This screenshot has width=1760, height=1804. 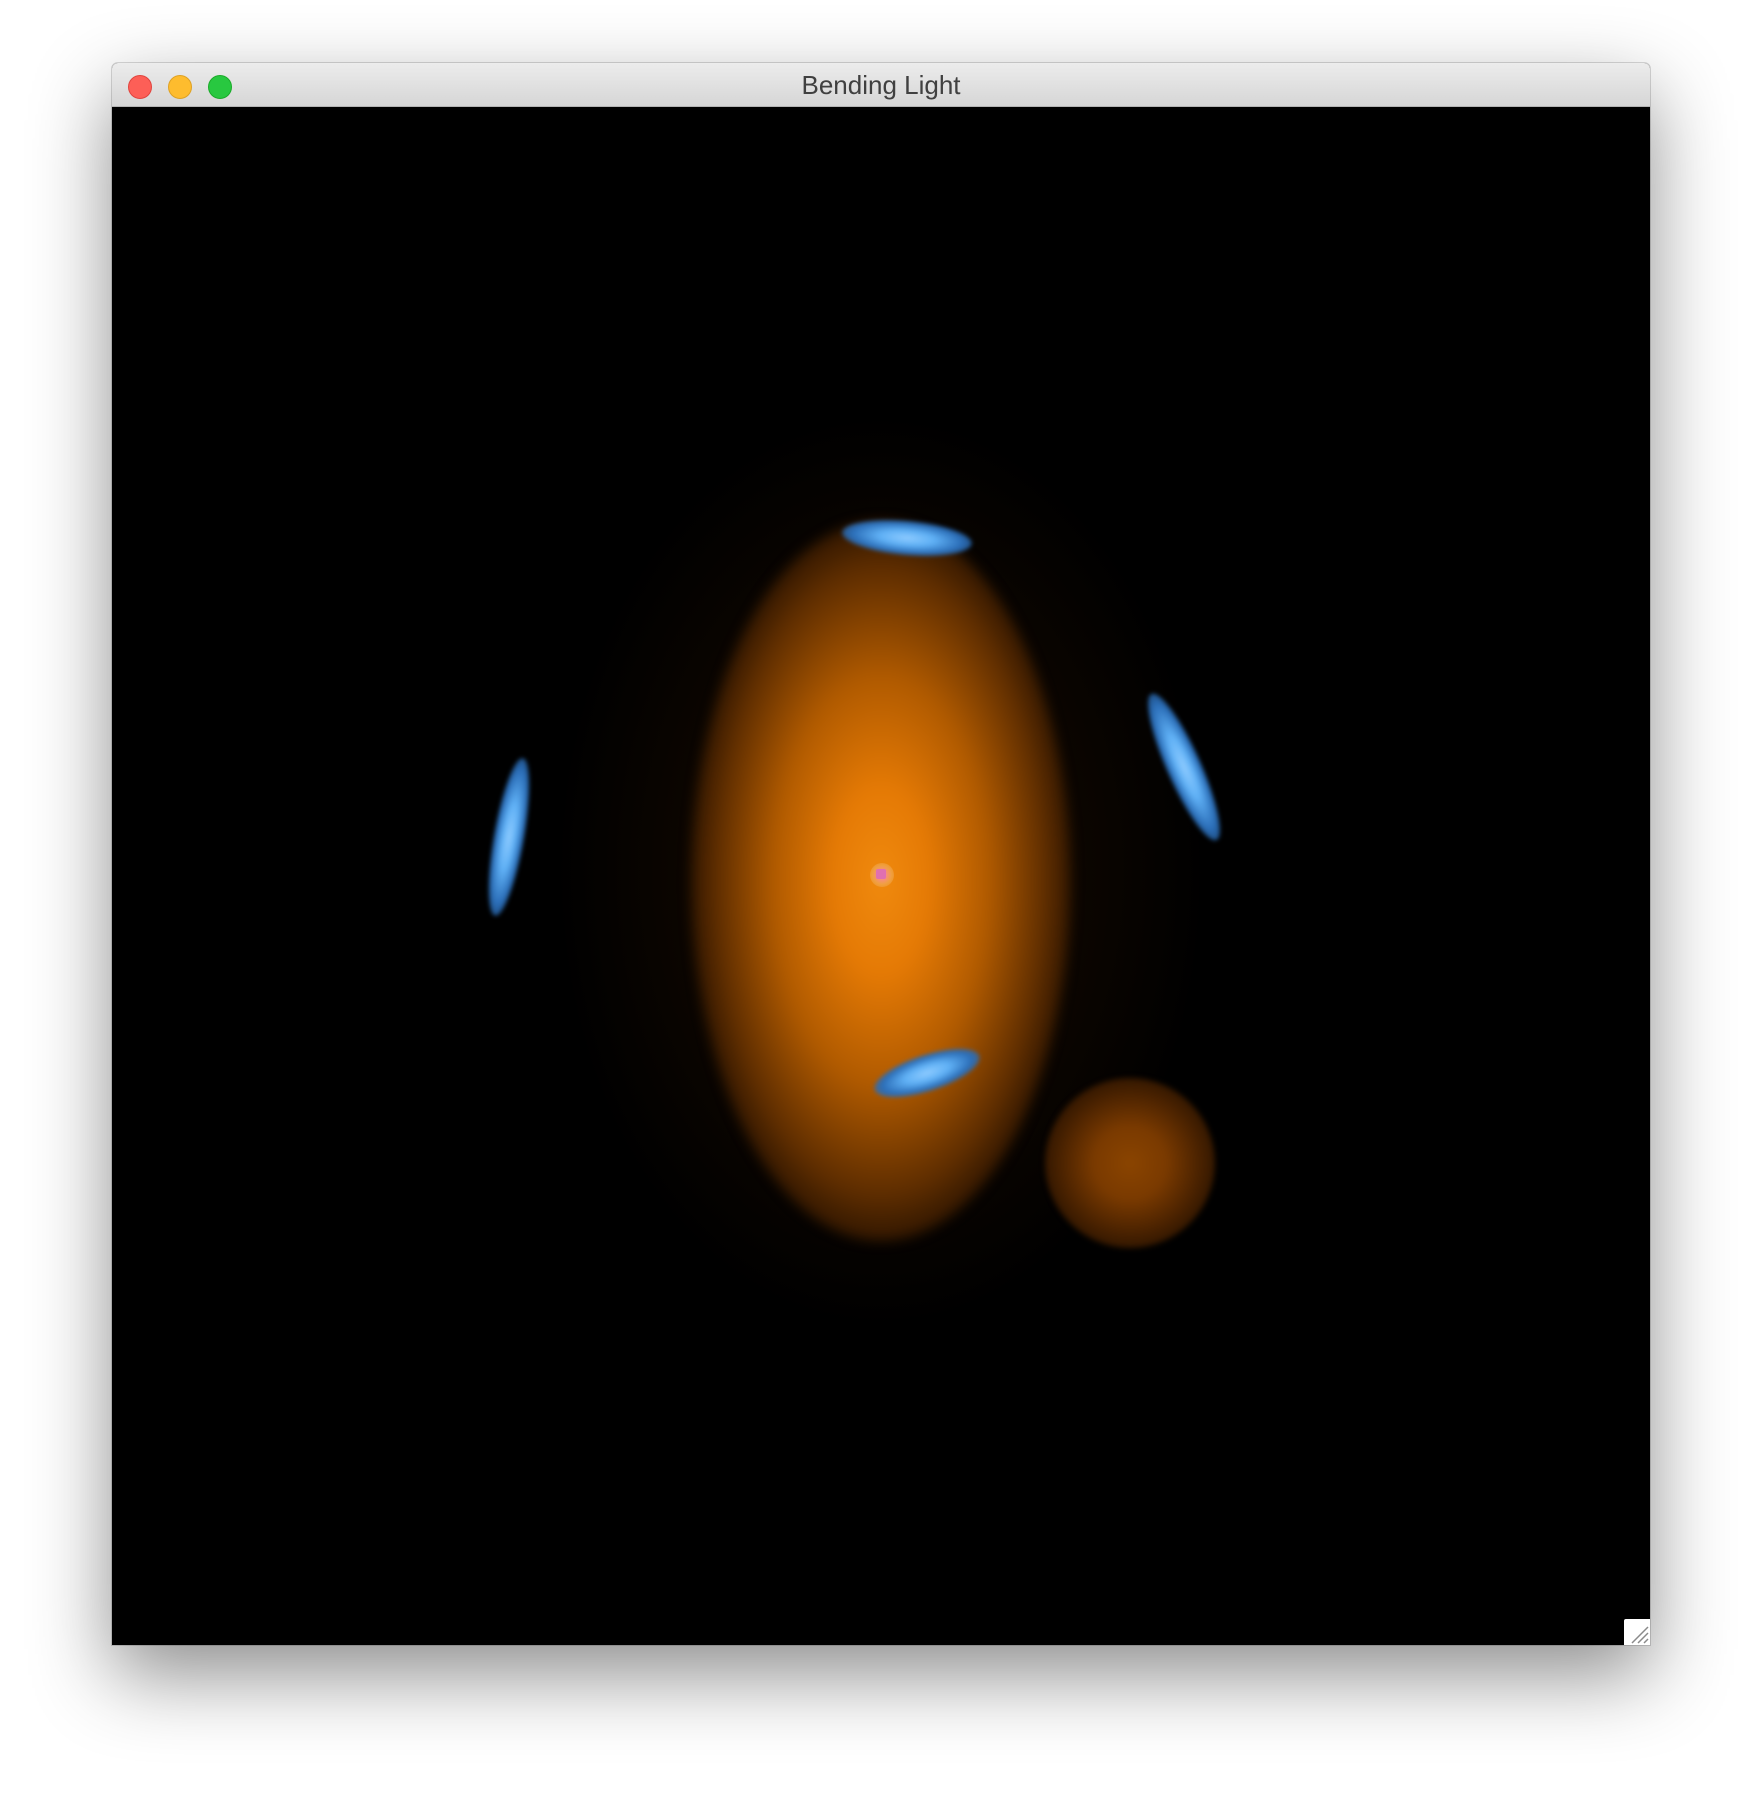 I want to click on title-bar: Bending Light, so click(x=881, y=85).